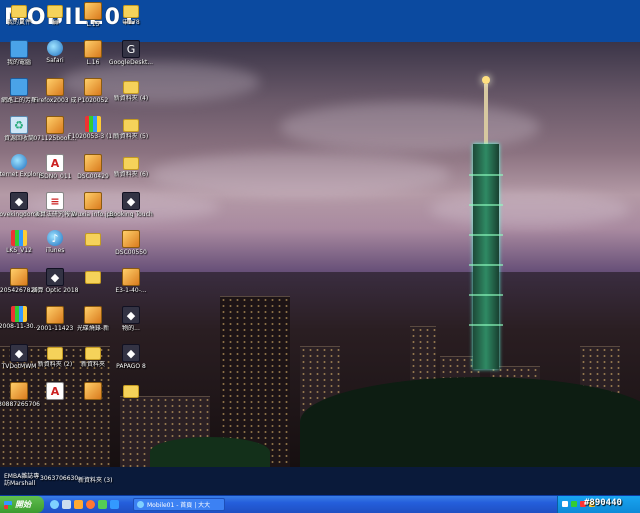 Image resolution: width=640 pixels, height=513 pixels. Describe the element at coordinates (131, 366) in the screenshot. I see `desktop-icon-label: PAPAGO 8` at that location.